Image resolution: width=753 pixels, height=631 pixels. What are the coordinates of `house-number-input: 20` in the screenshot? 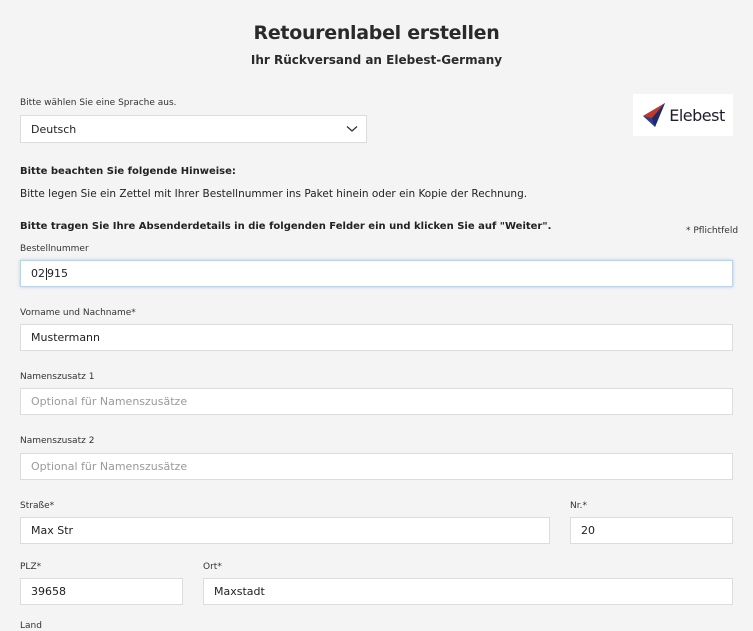 It's located at (651, 530).